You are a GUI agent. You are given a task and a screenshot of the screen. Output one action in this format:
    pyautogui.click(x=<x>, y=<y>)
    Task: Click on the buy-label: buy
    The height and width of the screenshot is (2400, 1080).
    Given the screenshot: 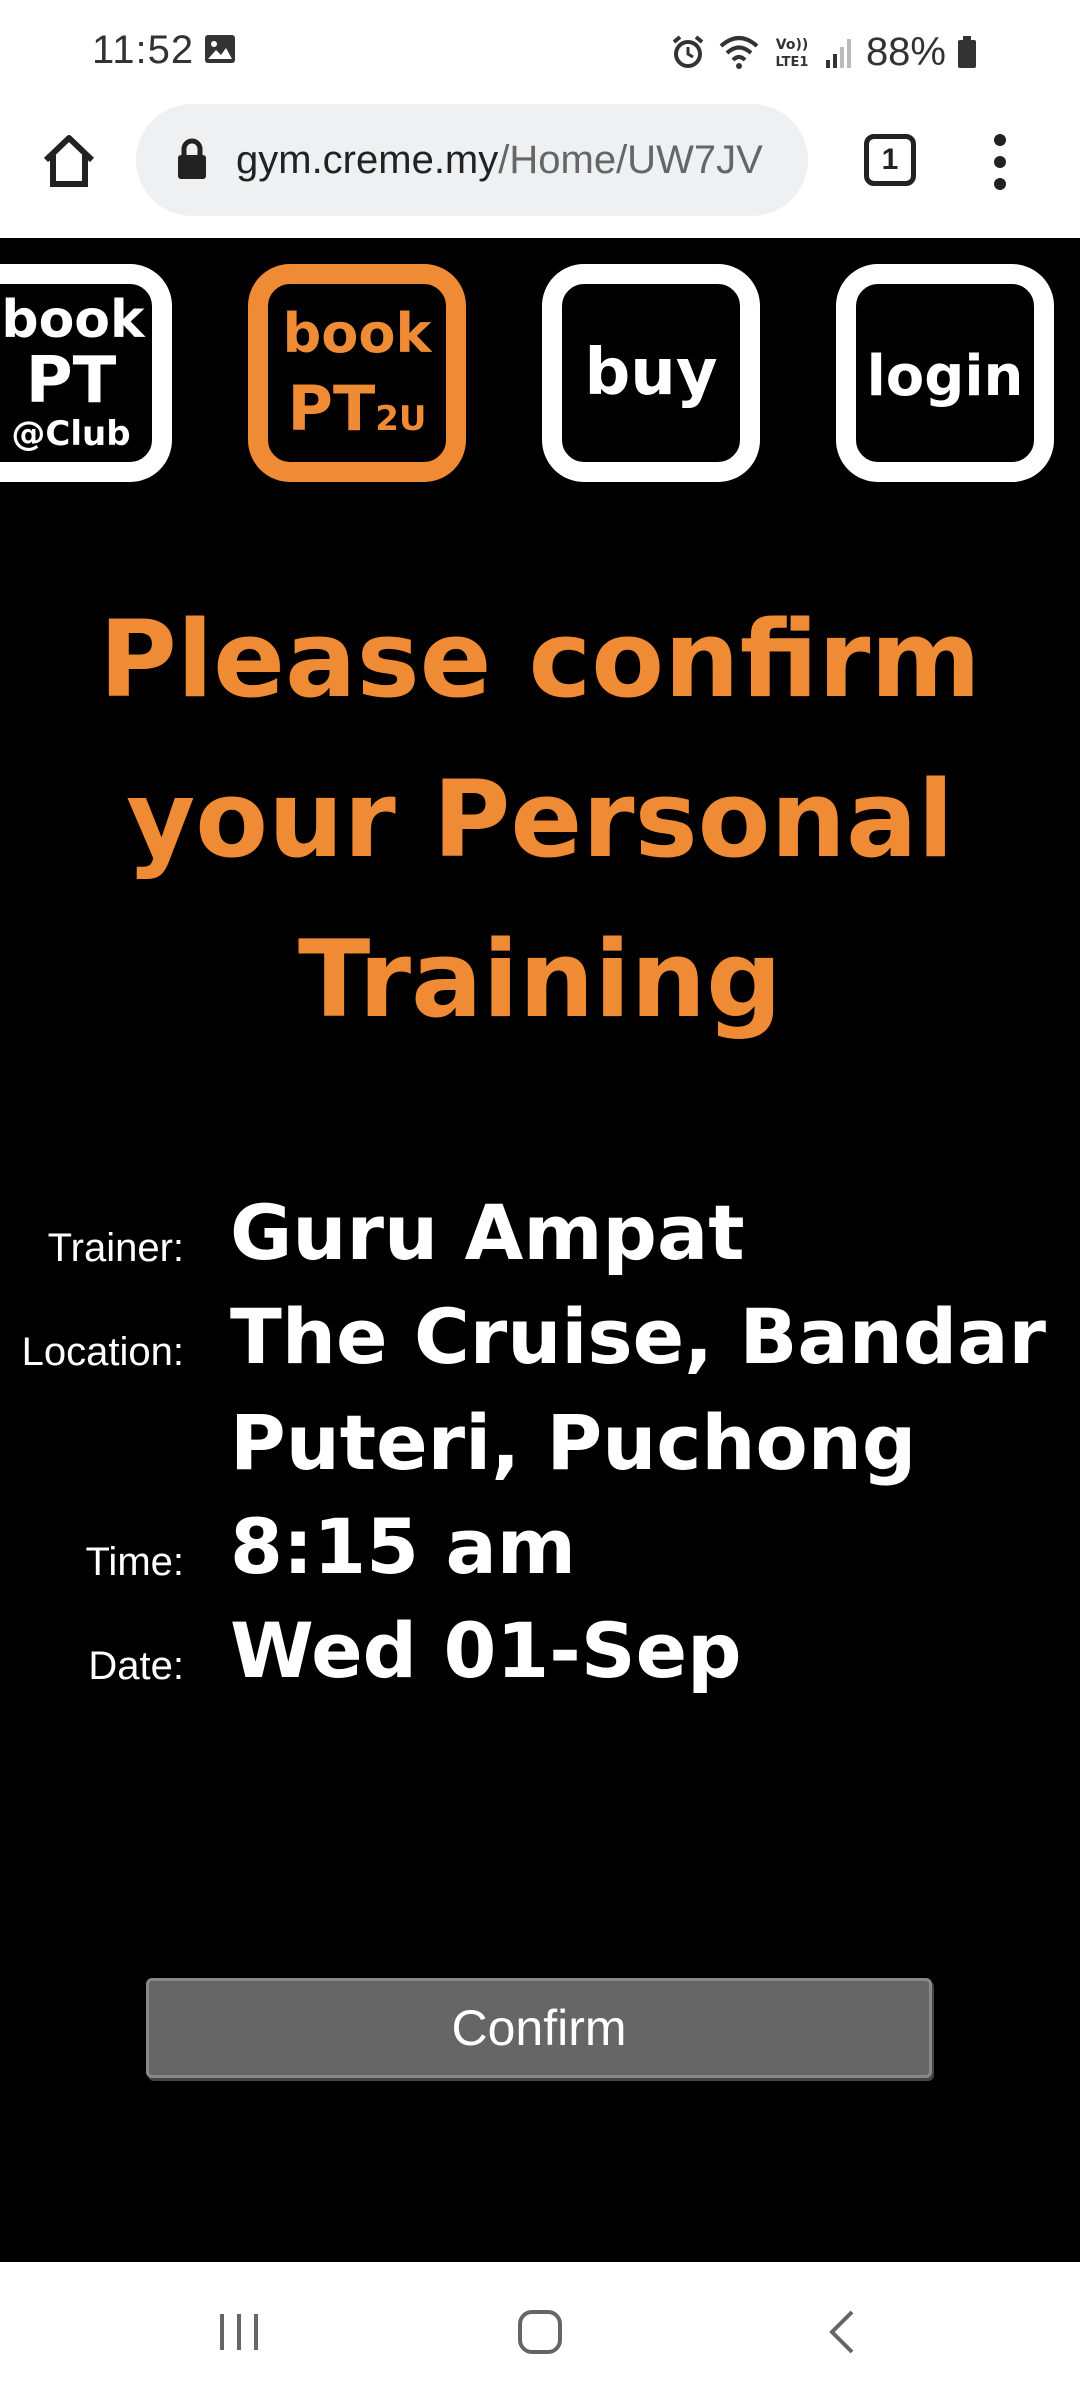 What is the action you would take?
    pyautogui.click(x=651, y=373)
    